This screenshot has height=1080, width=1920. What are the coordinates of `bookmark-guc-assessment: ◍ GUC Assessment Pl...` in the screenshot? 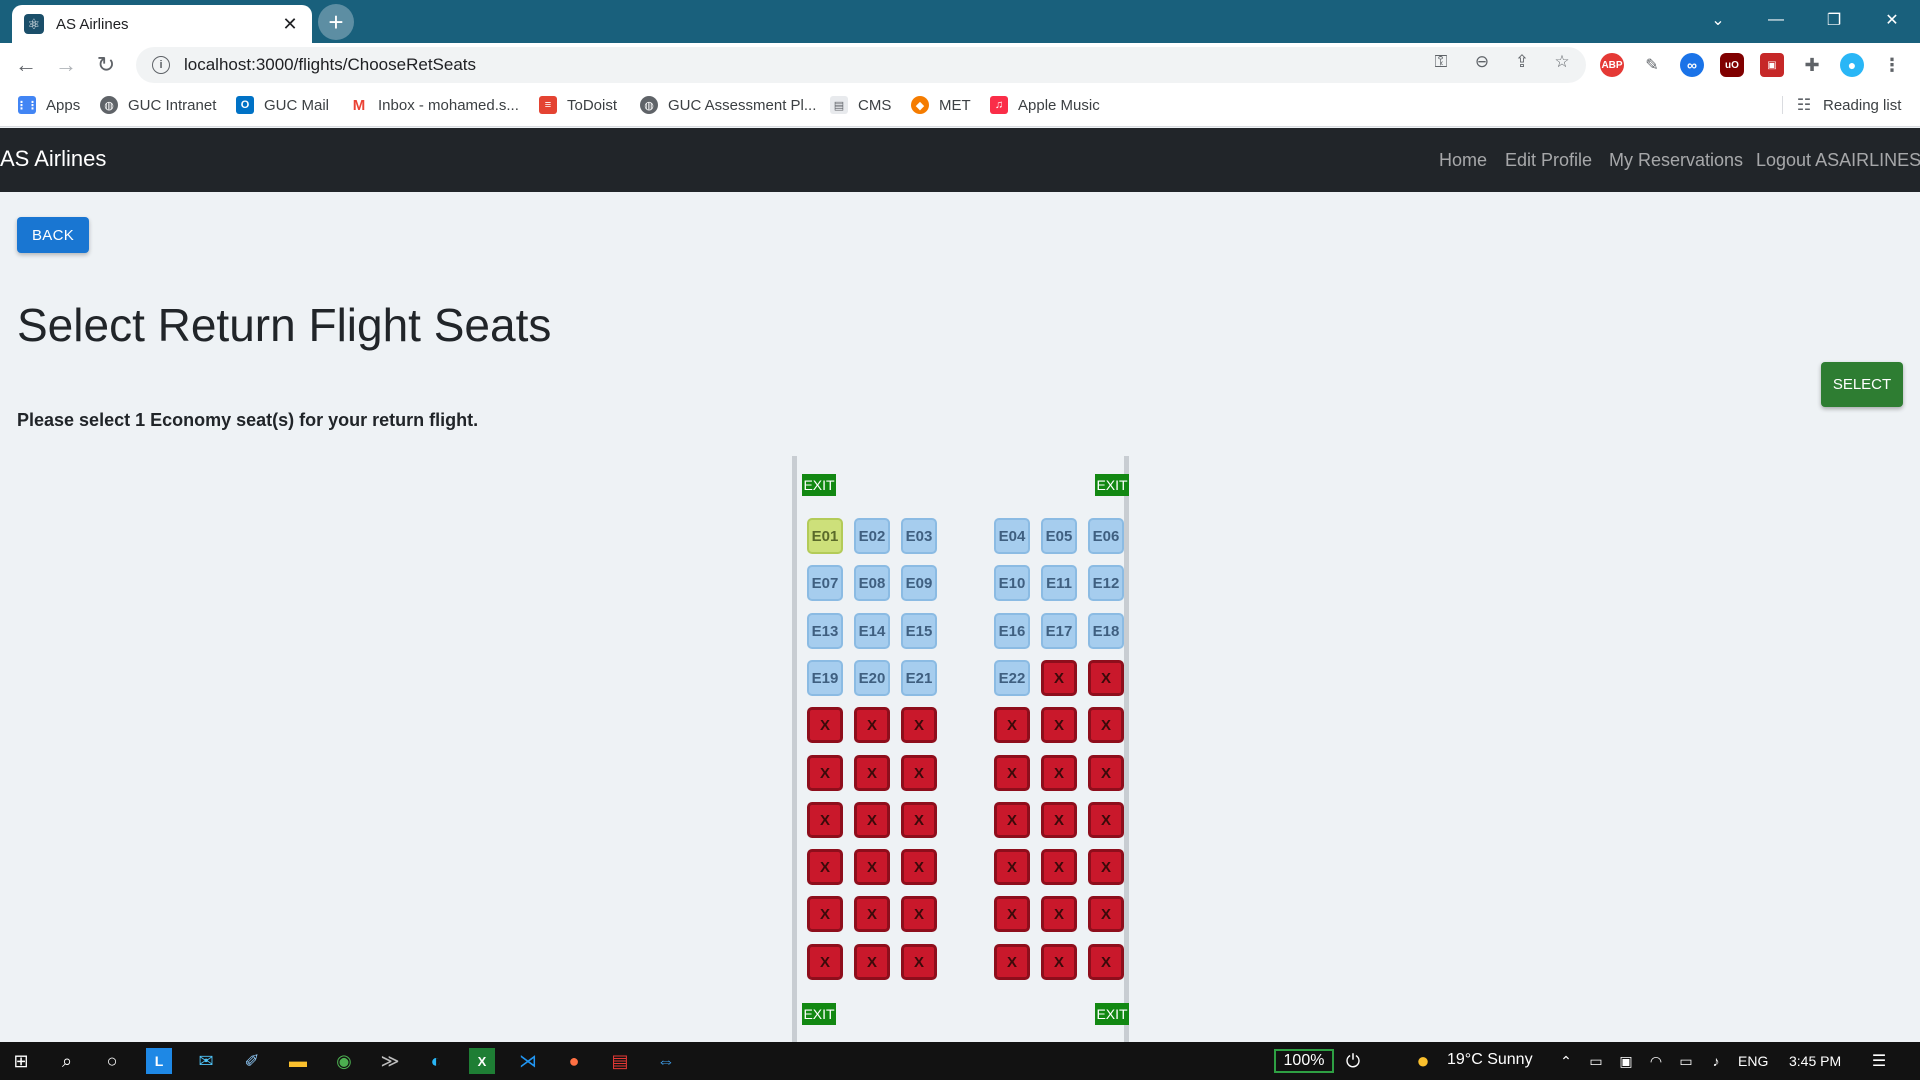 It's located at (728, 105).